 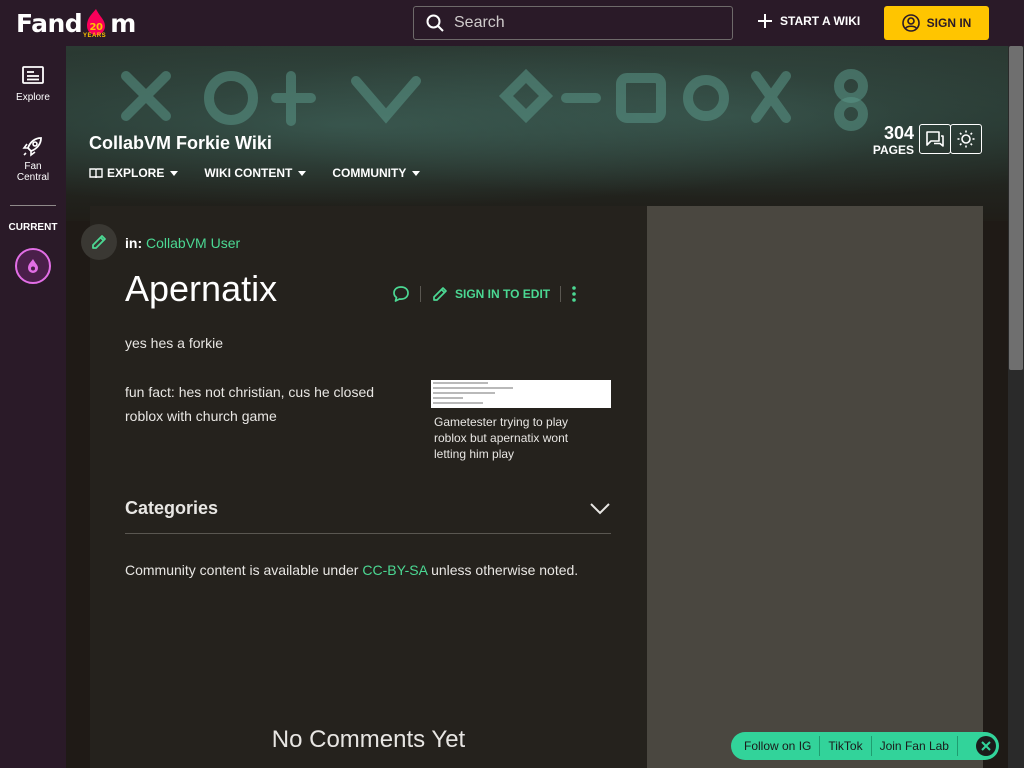 I want to click on nav-wiki-content-label: WIKI CONTENT, so click(x=248, y=173).